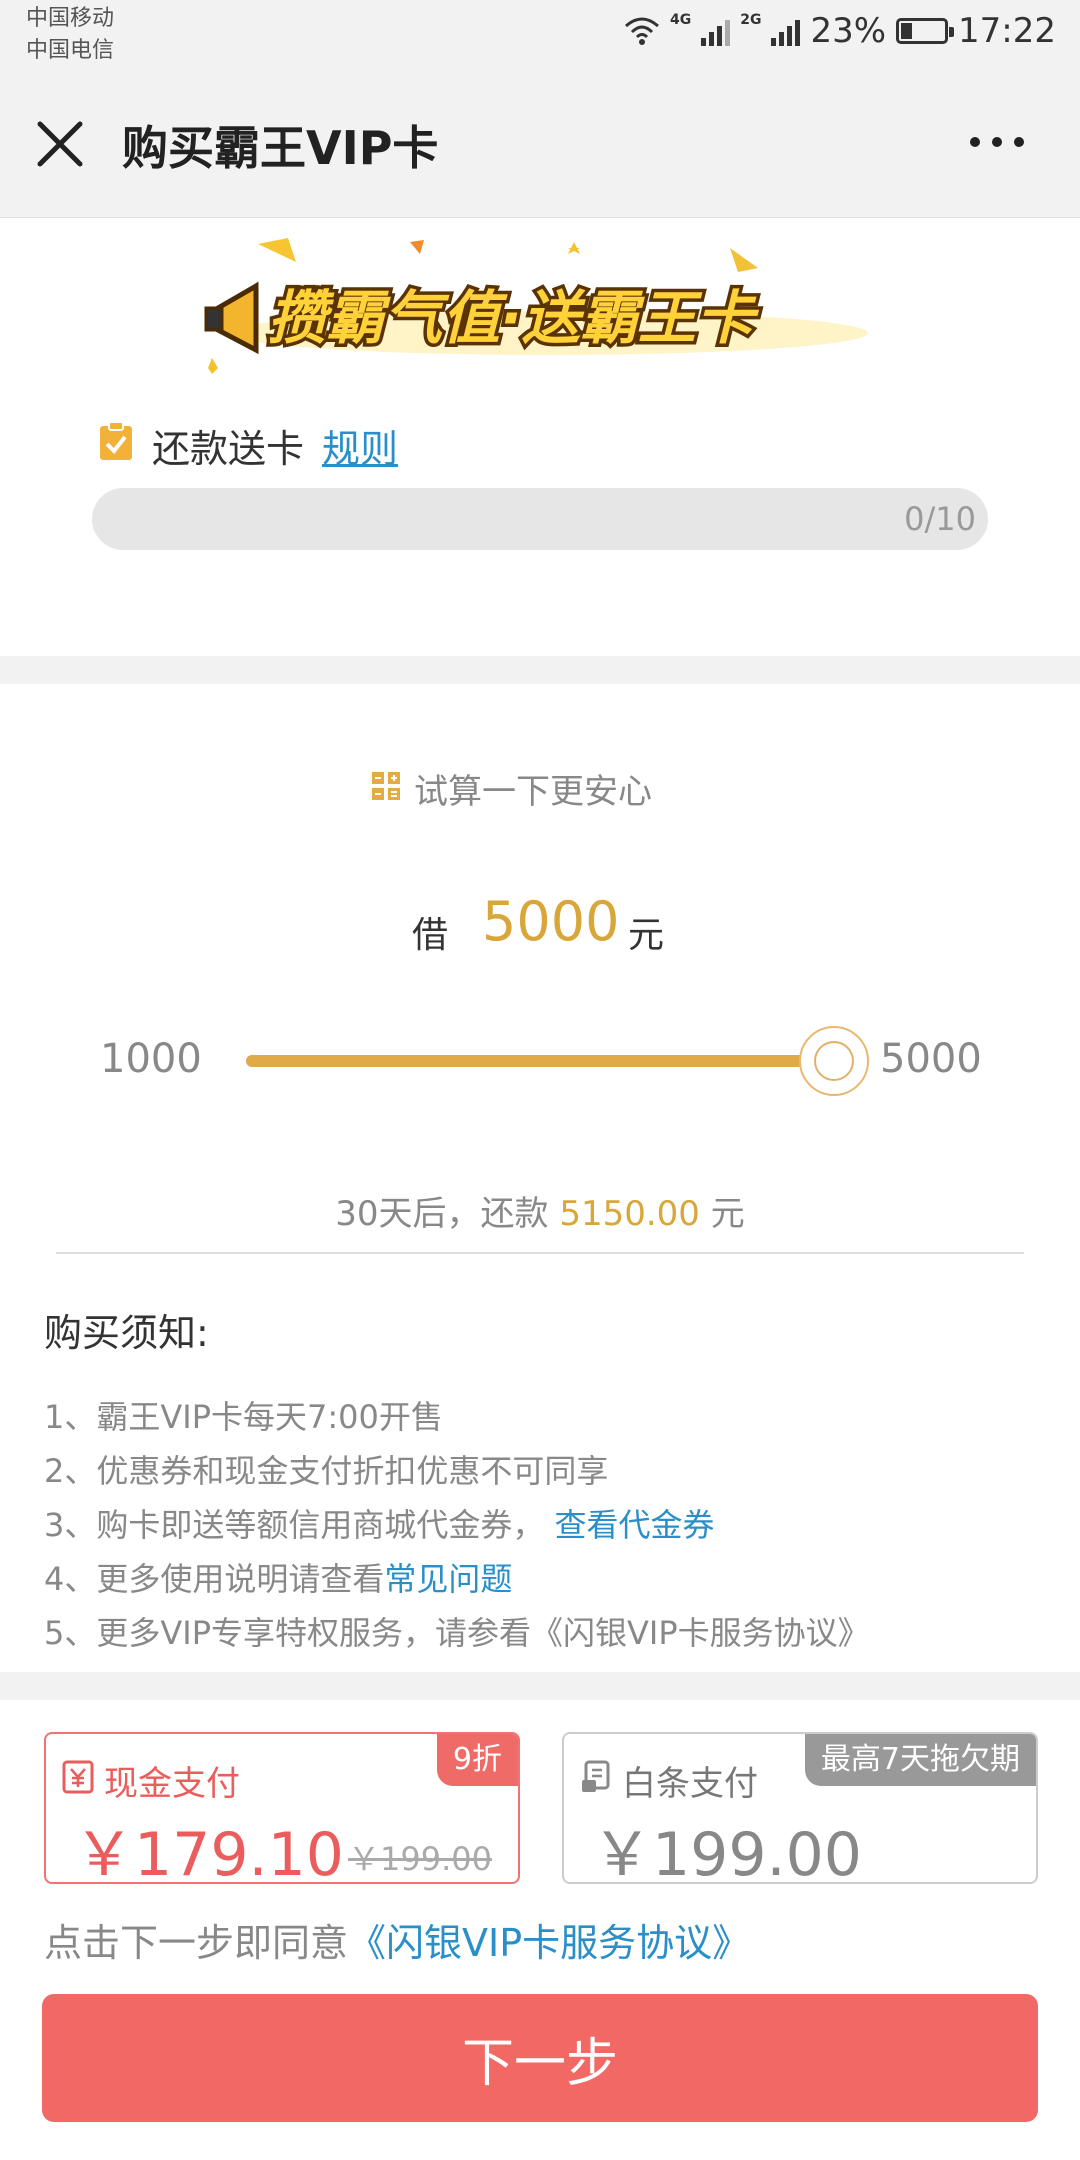 The image size is (1080, 2160). What do you see at coordinates (294, 1525) in the screenshot?
I see `notice-text: 3、购卡即送等额信用商城代金券，` at bounding box center [294, 1525].